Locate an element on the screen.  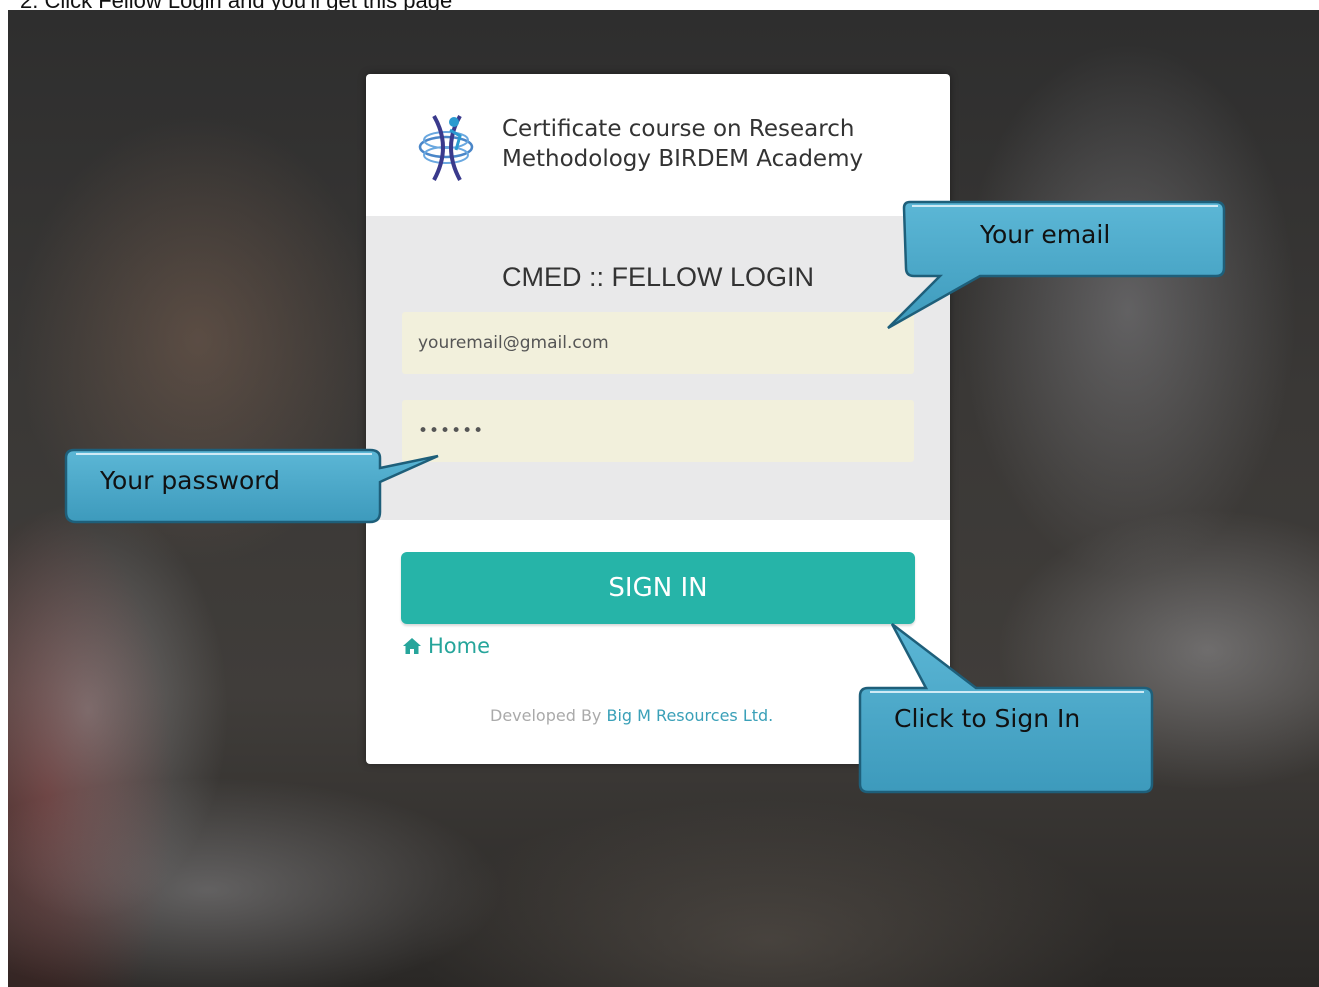
password-field: •••••• is located at coordinates (658, 431).